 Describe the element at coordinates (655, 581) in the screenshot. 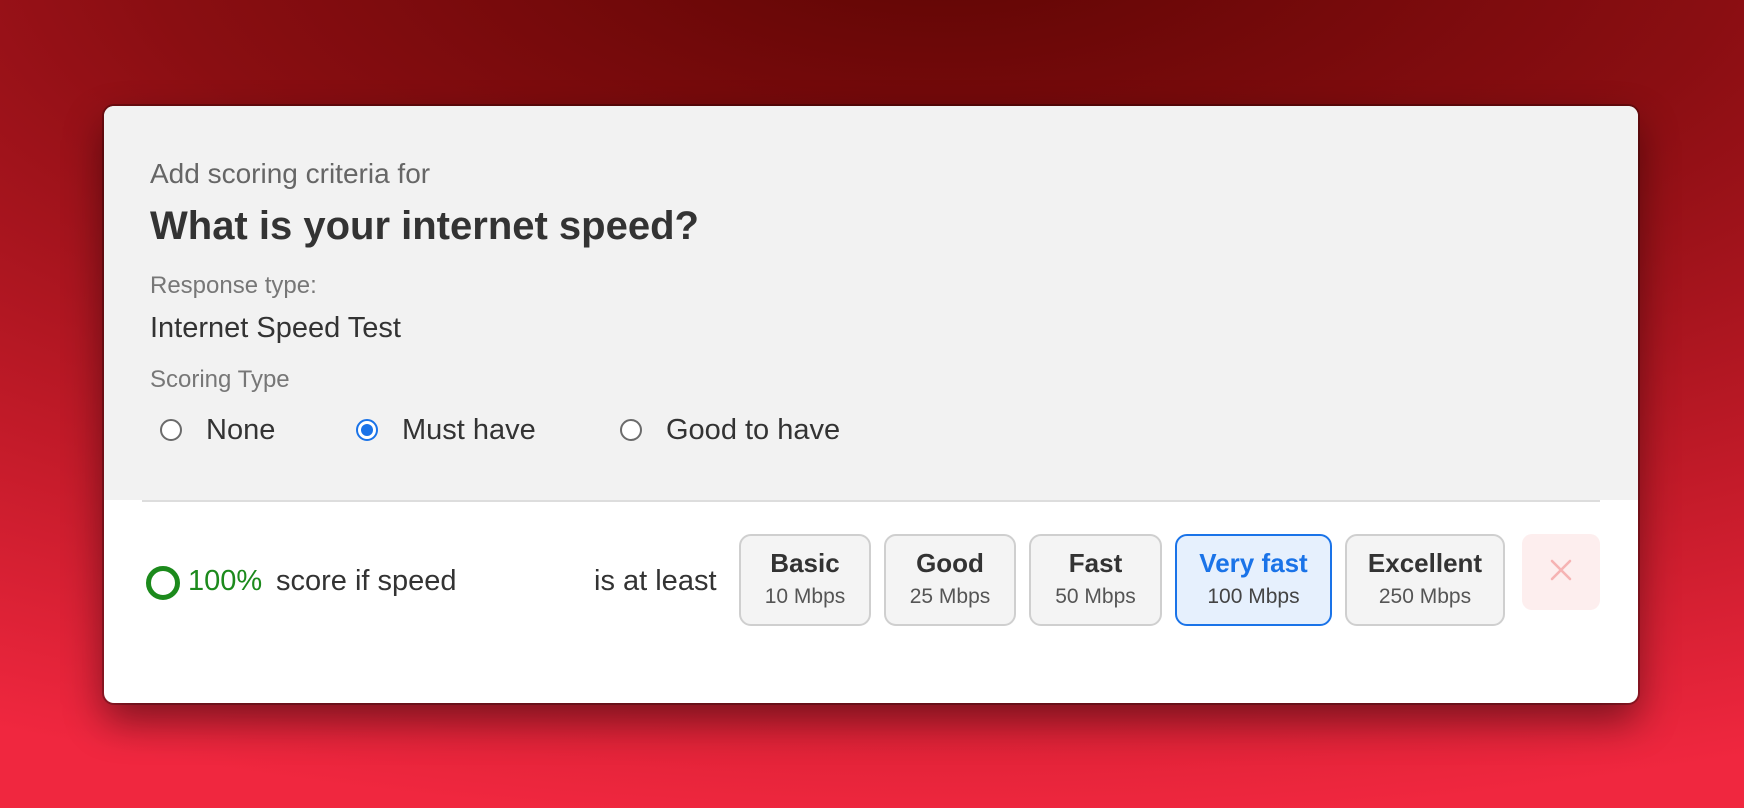

I see `comparator-label: is at least` at that location.